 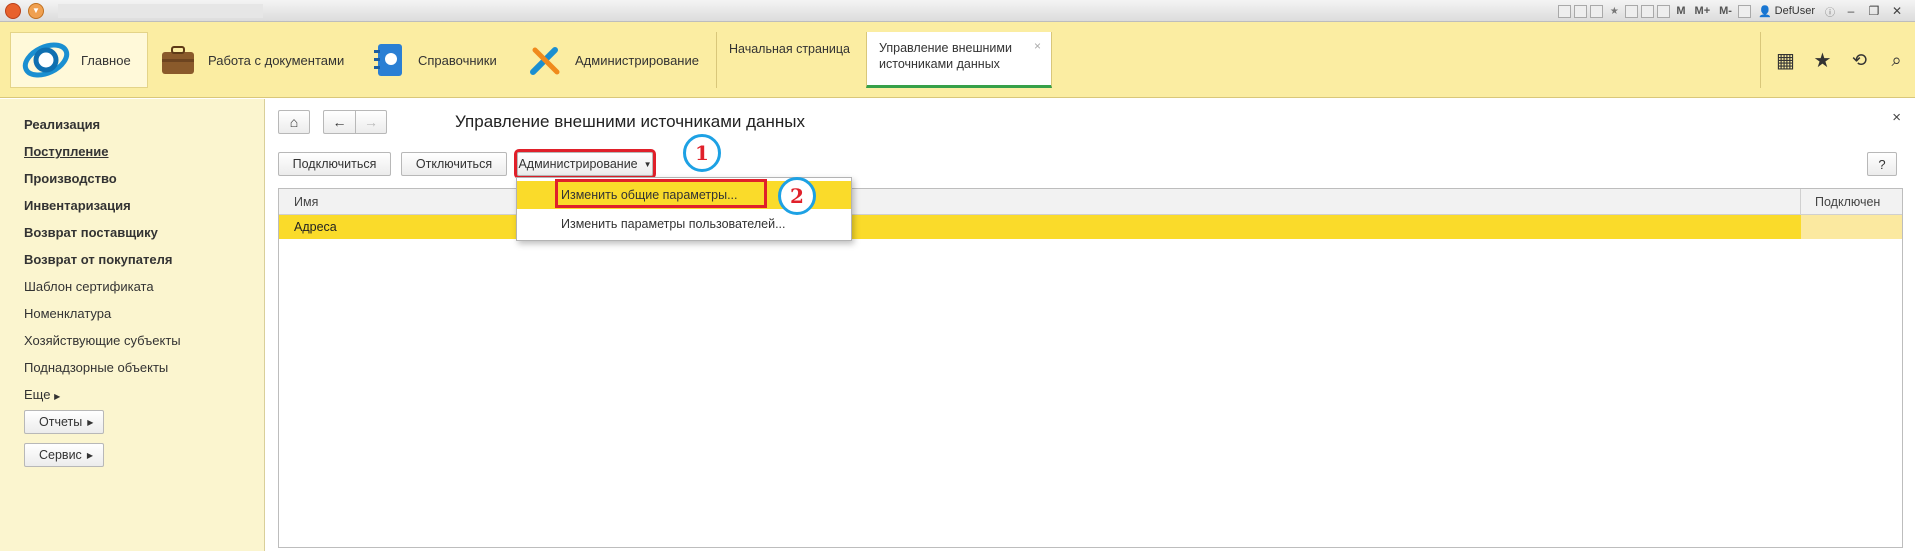 I want to click on section-panel-tools: ▦ ★ ⟲ ⌕, so click(x=1837, y=60).